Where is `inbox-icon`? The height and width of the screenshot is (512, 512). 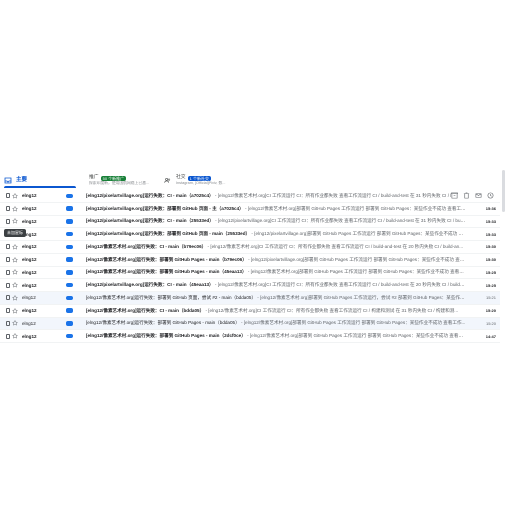
inbox-icon is located at coordinates (8, 180).